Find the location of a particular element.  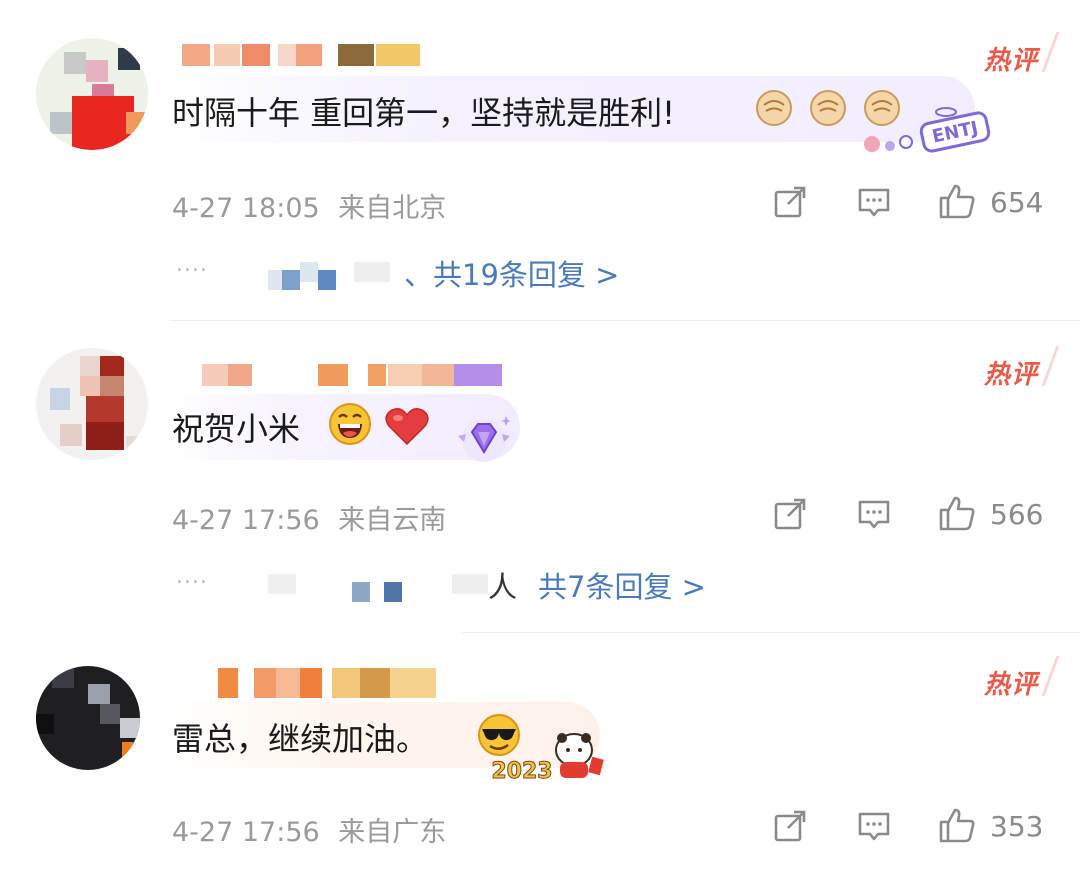

comment-location: 来自云南 is located at coordinates (392, 520).